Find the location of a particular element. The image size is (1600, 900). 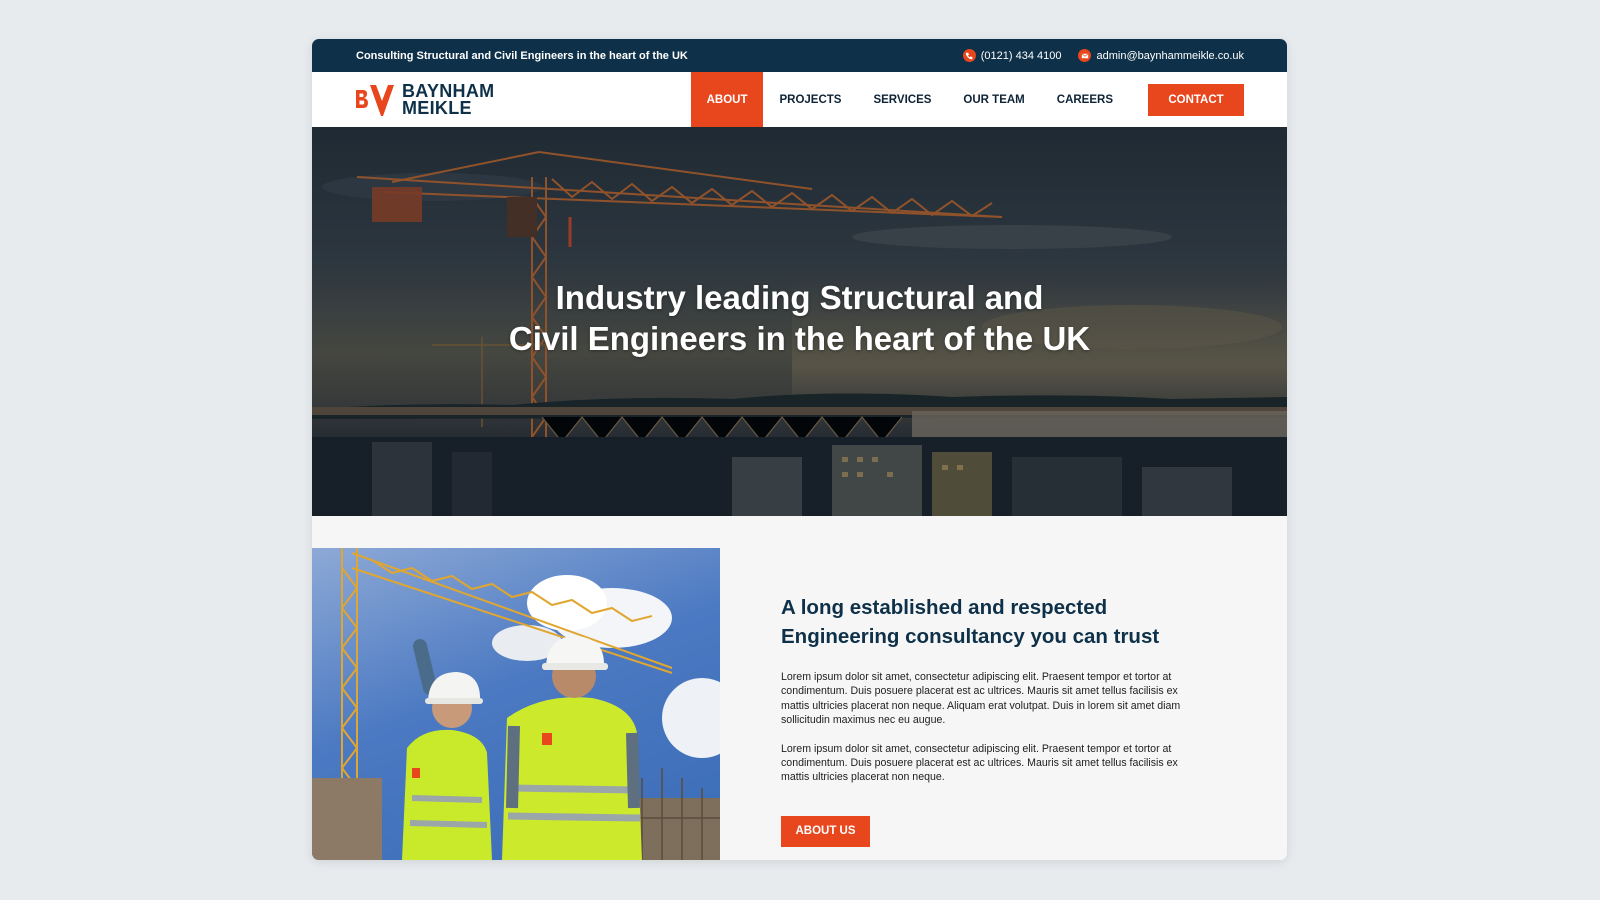

logo-wordmark: BAYNHAM MEIKLE is located at coordinates (448, 99).